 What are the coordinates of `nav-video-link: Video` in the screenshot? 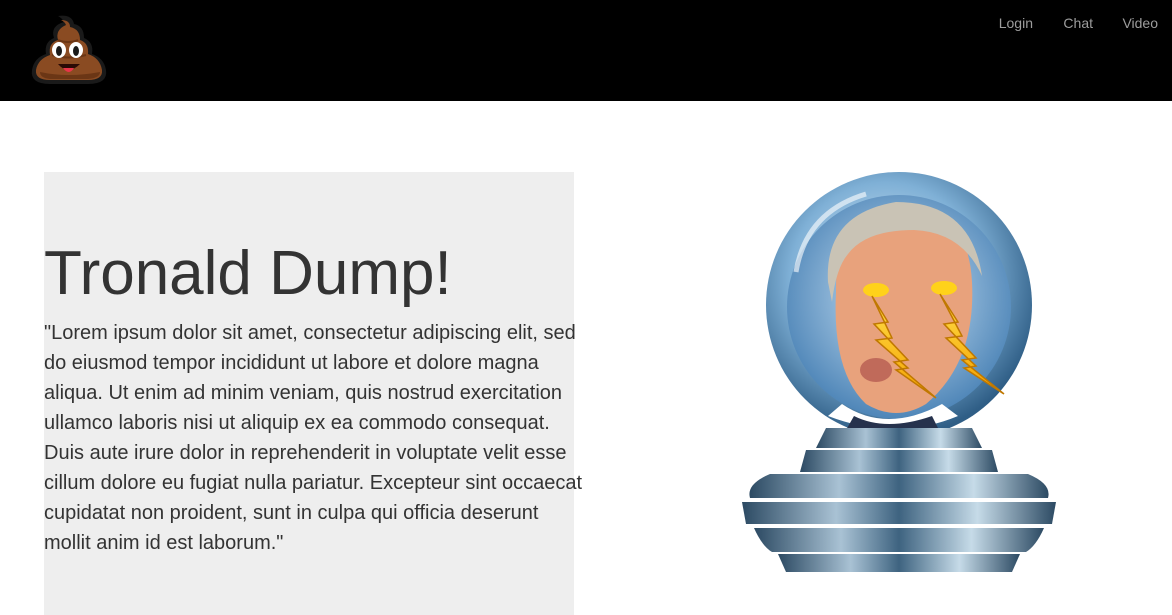 It's located at (1140, 23).